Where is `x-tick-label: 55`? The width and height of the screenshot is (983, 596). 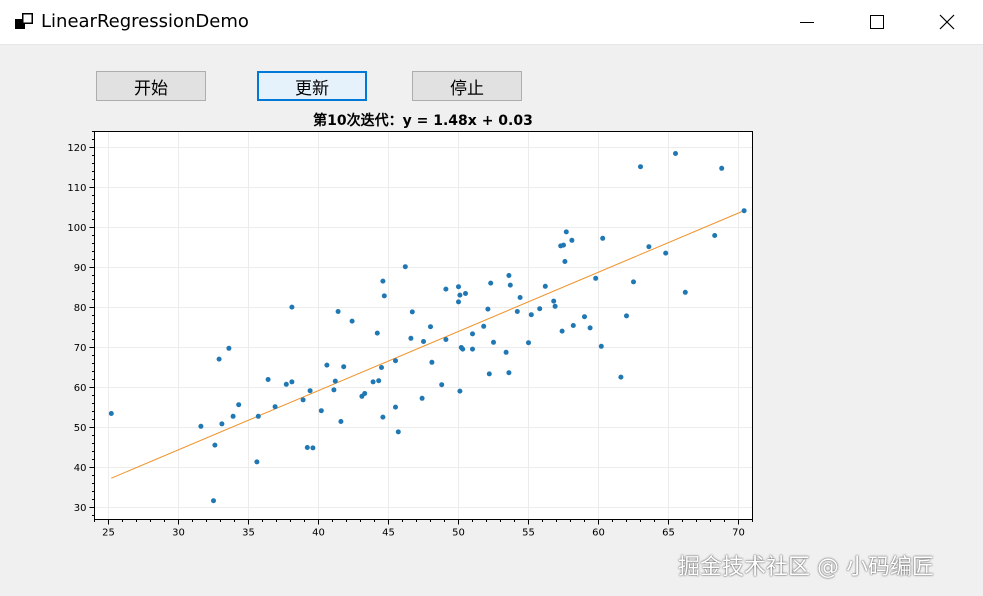
x-tick-label: 55 is located at coordinates (528, 533).